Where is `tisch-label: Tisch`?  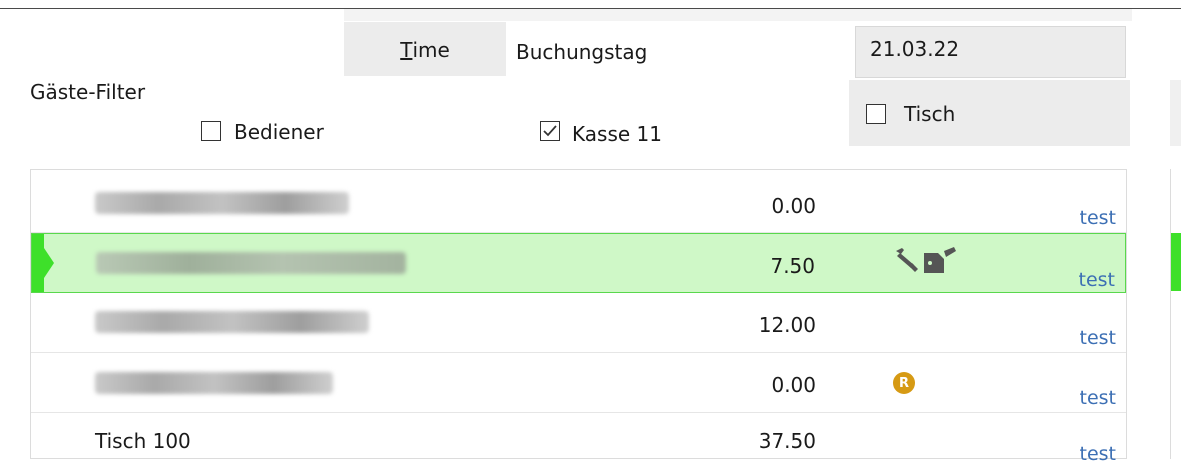
tisch-label: Tisch is located at coordinates (929, 114).